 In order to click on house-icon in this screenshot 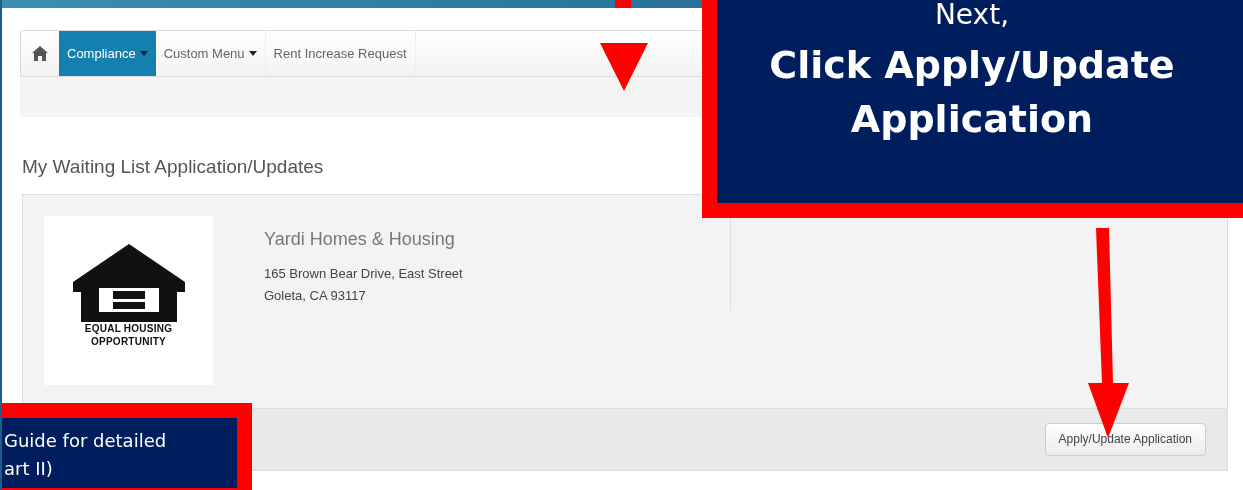, I will do `click(128, 282)`.